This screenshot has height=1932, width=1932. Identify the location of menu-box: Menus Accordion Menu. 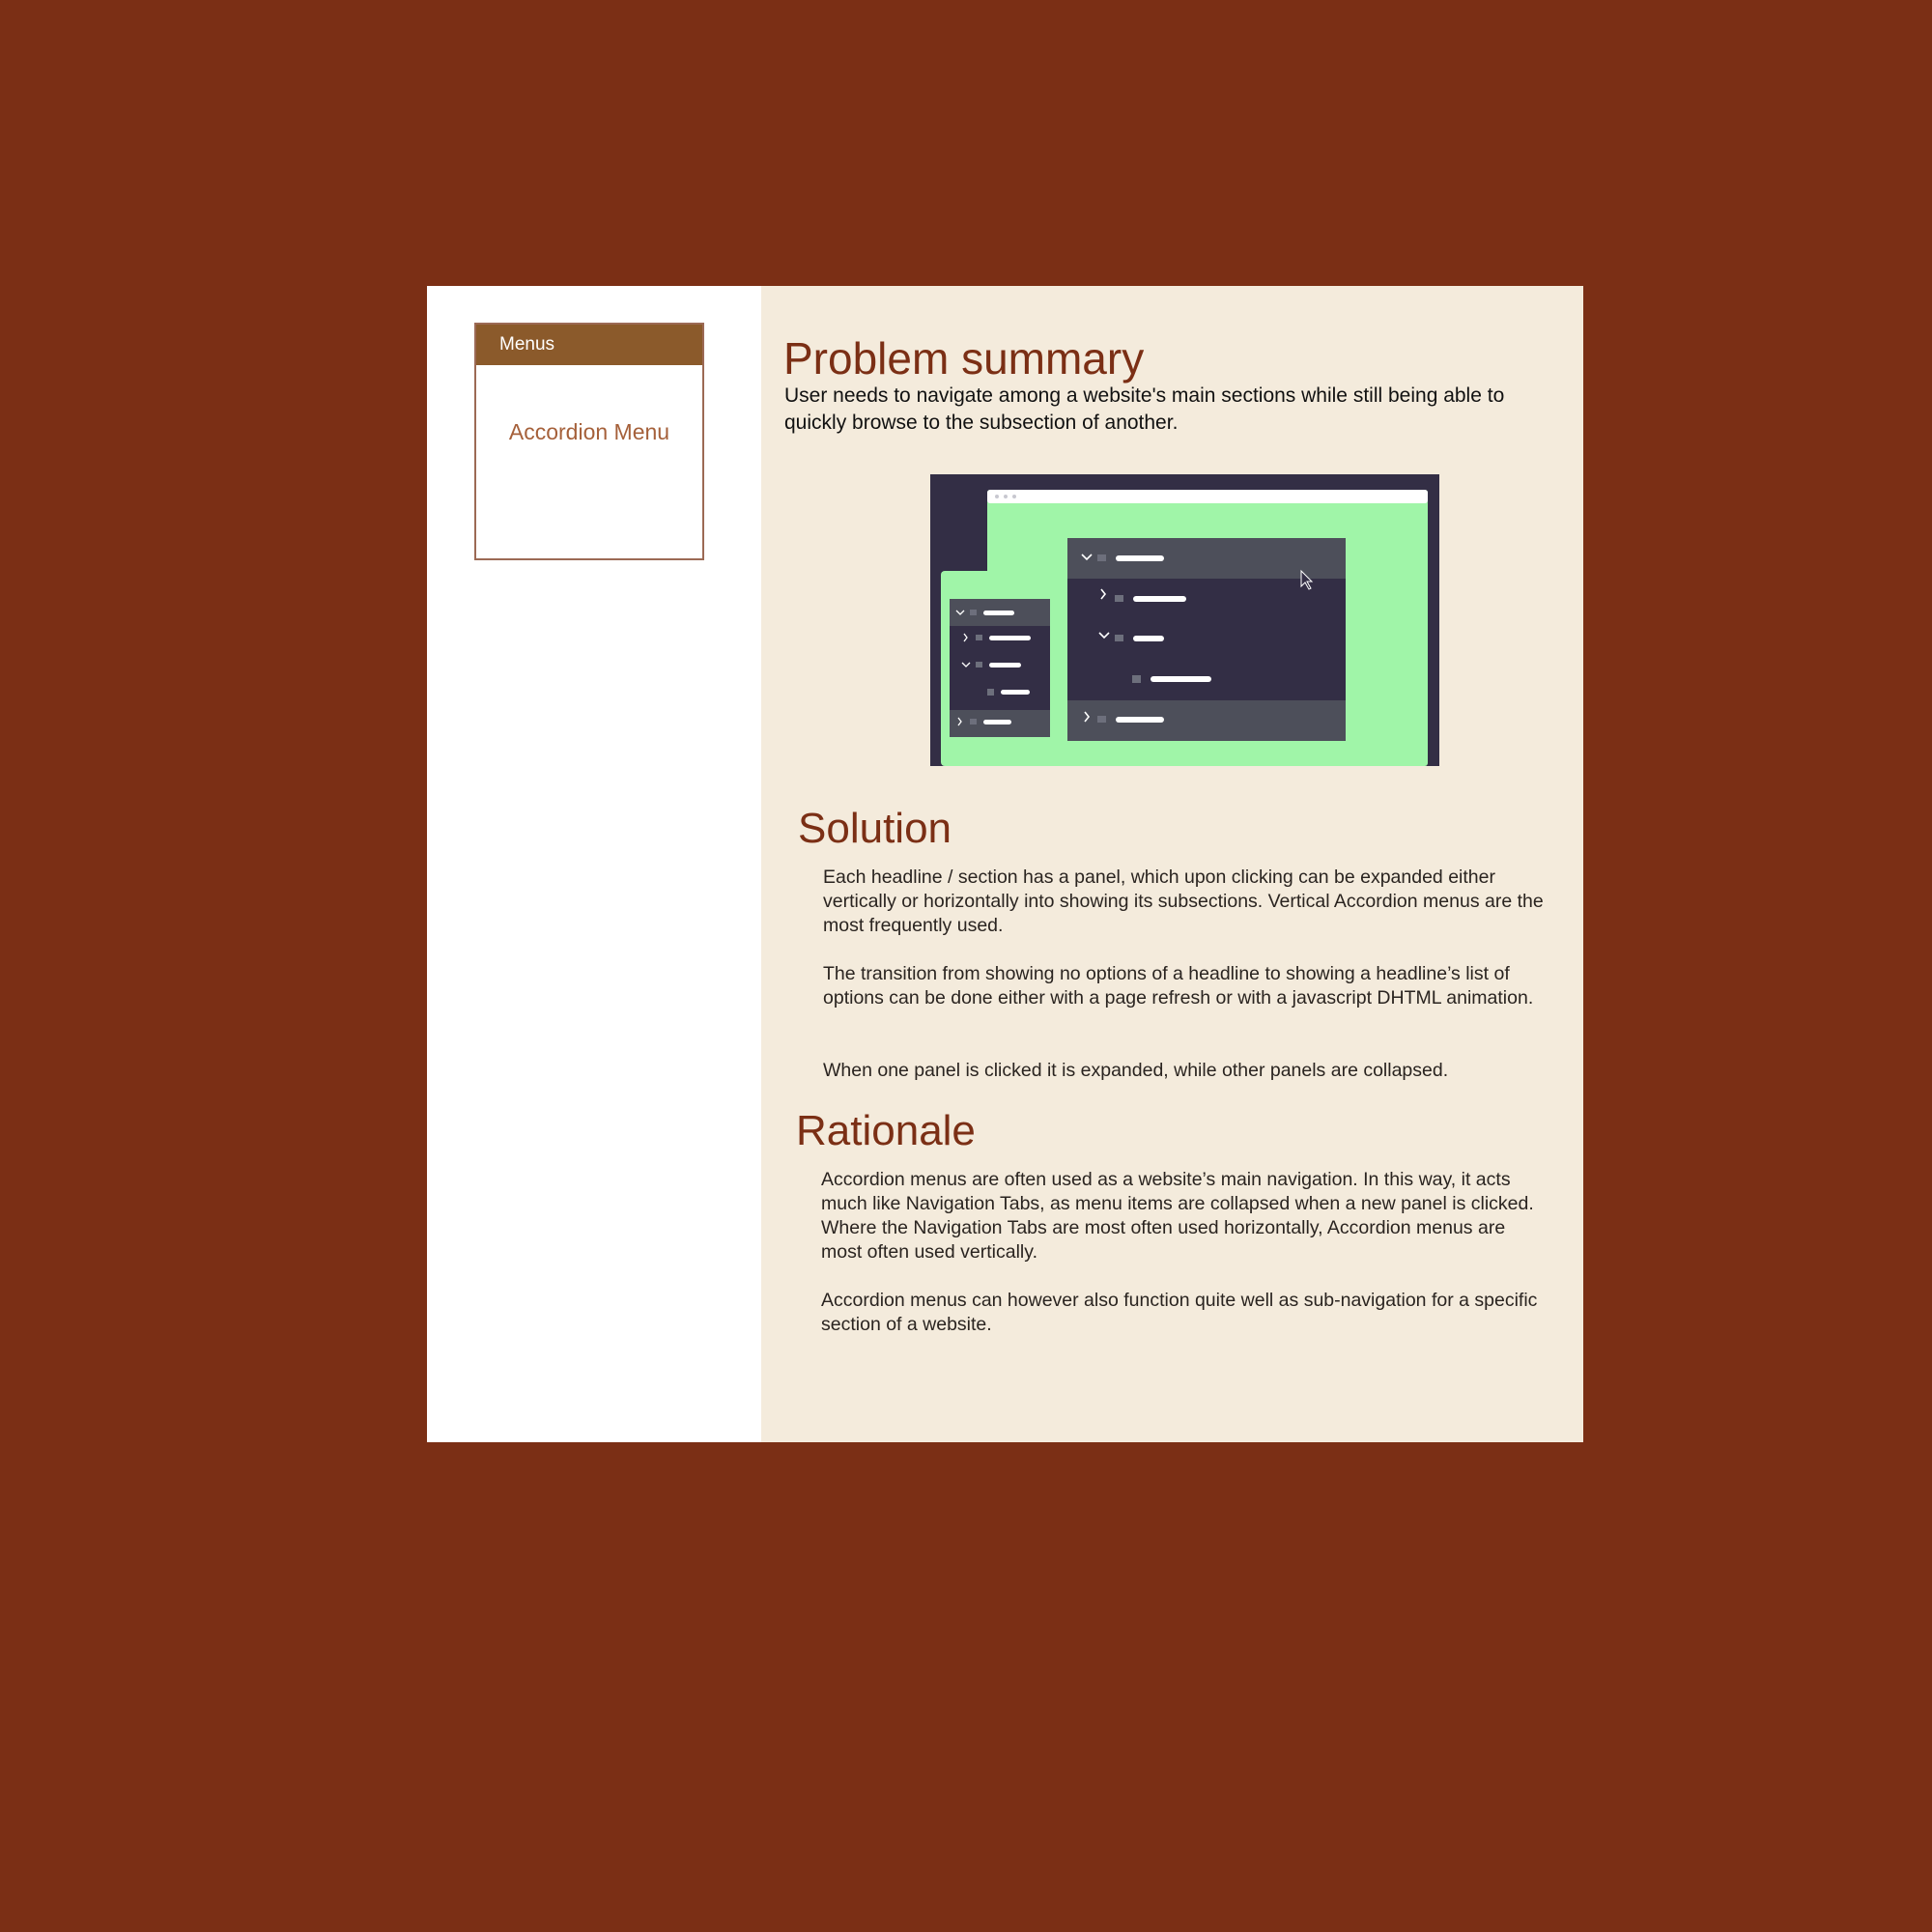
(589, 441).